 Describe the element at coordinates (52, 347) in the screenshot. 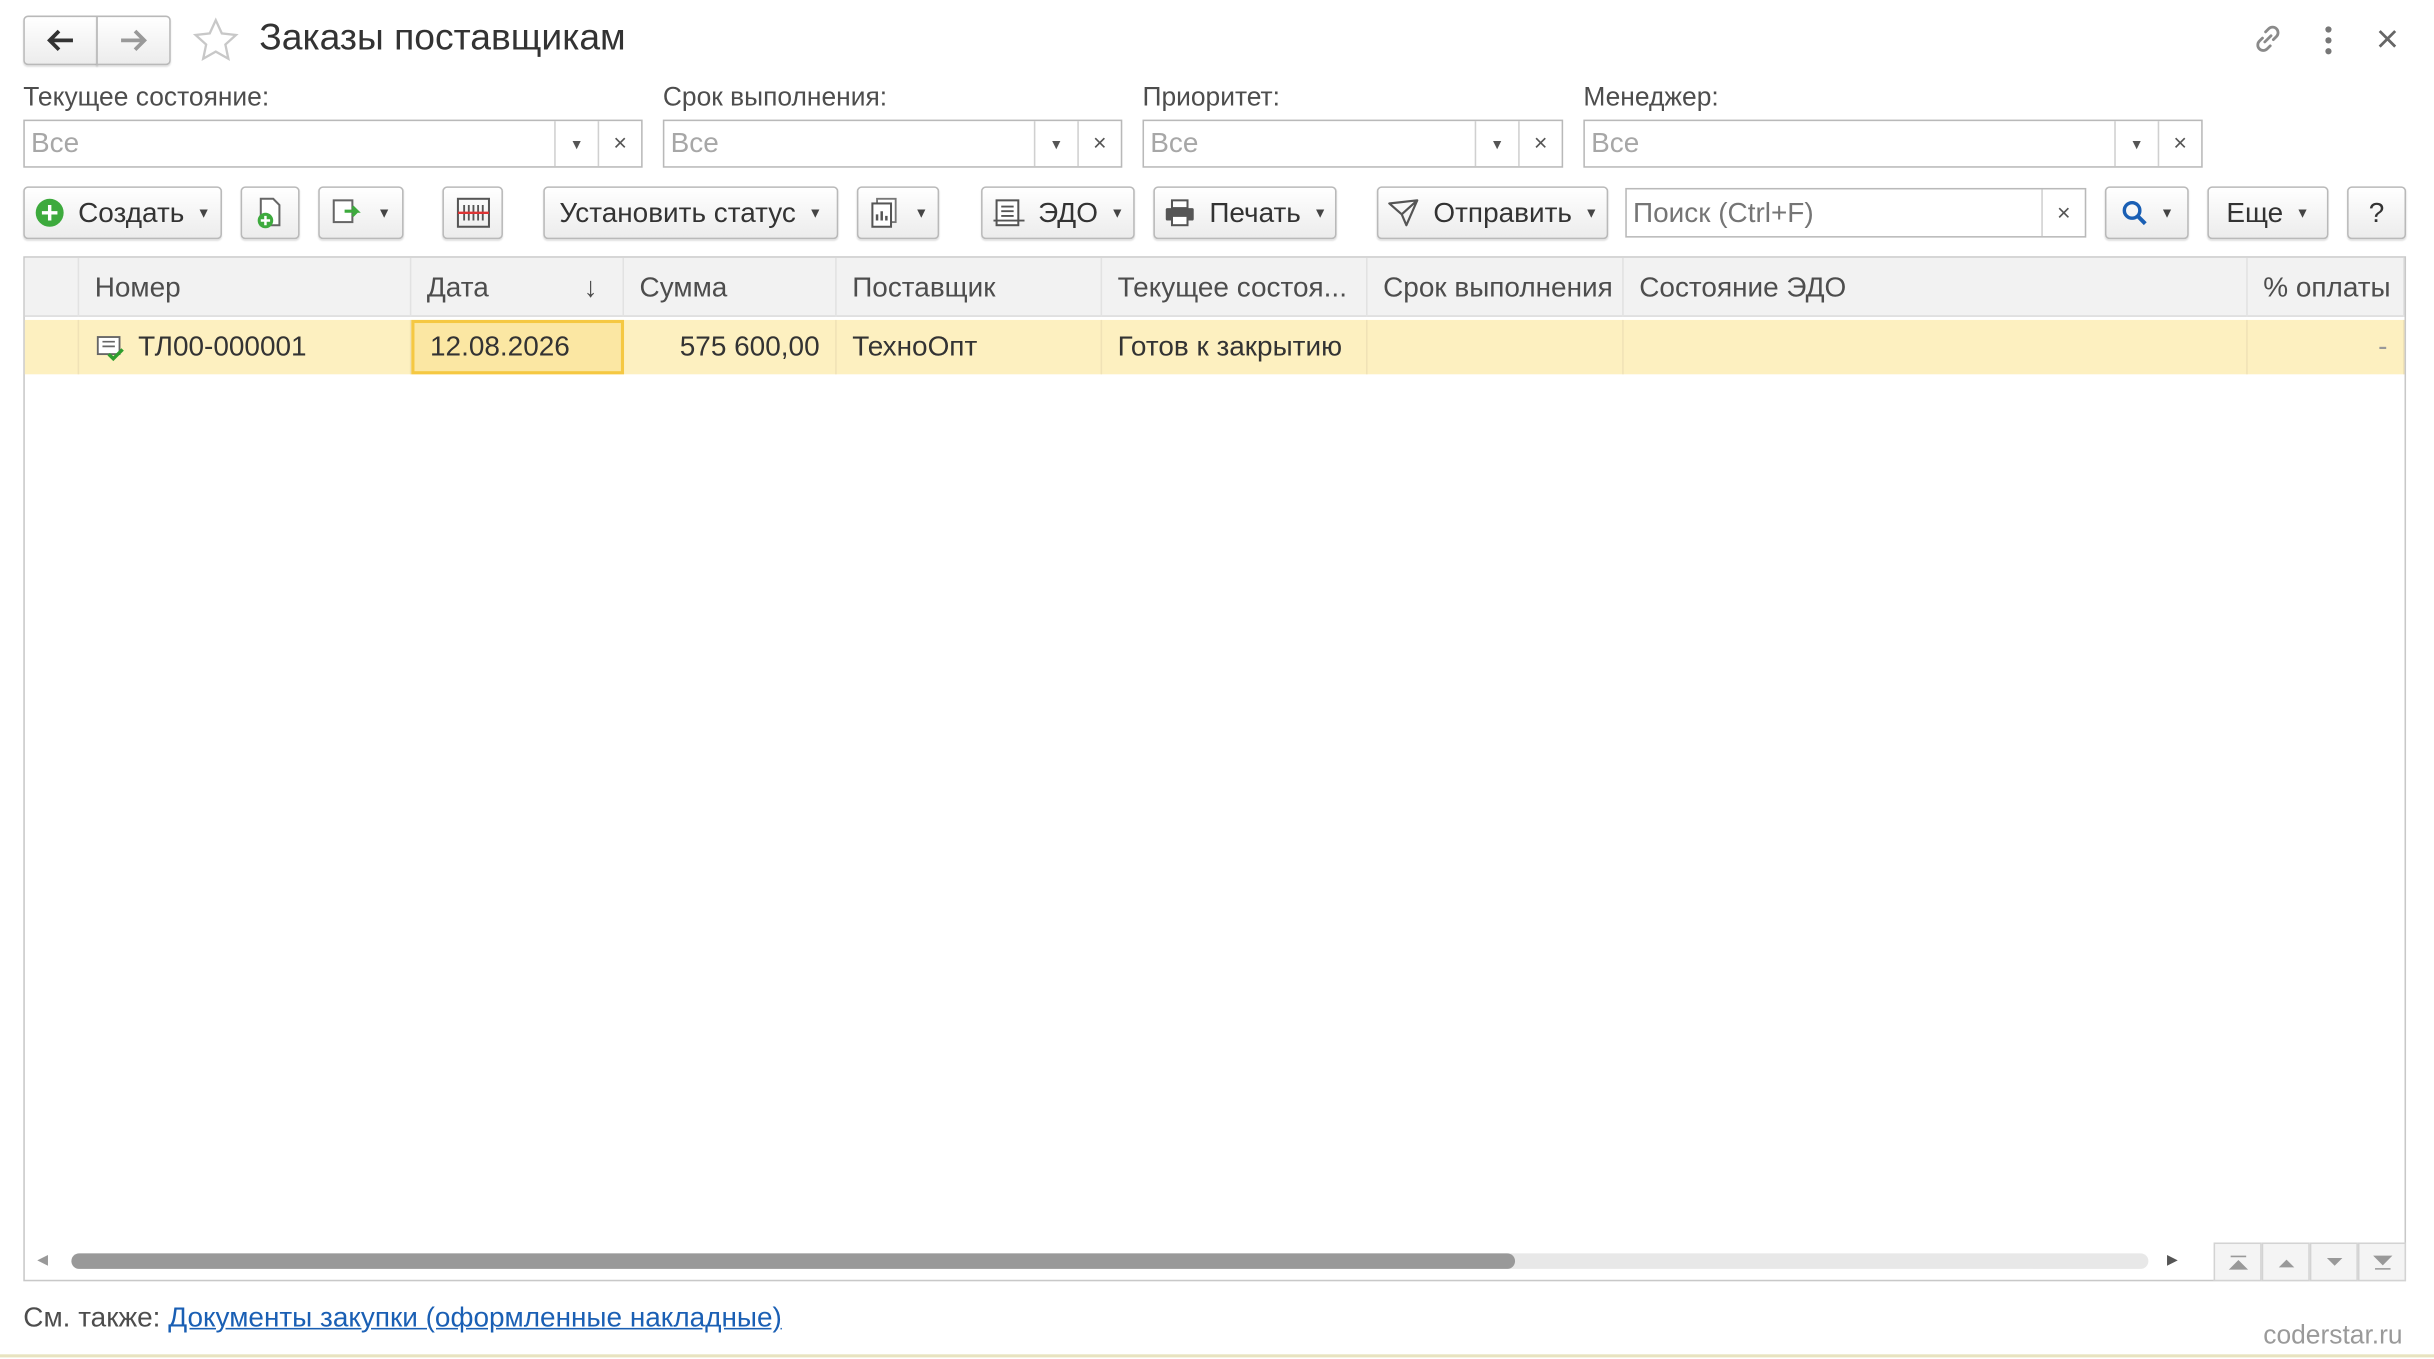

I see `row-marker-cell` at that location.